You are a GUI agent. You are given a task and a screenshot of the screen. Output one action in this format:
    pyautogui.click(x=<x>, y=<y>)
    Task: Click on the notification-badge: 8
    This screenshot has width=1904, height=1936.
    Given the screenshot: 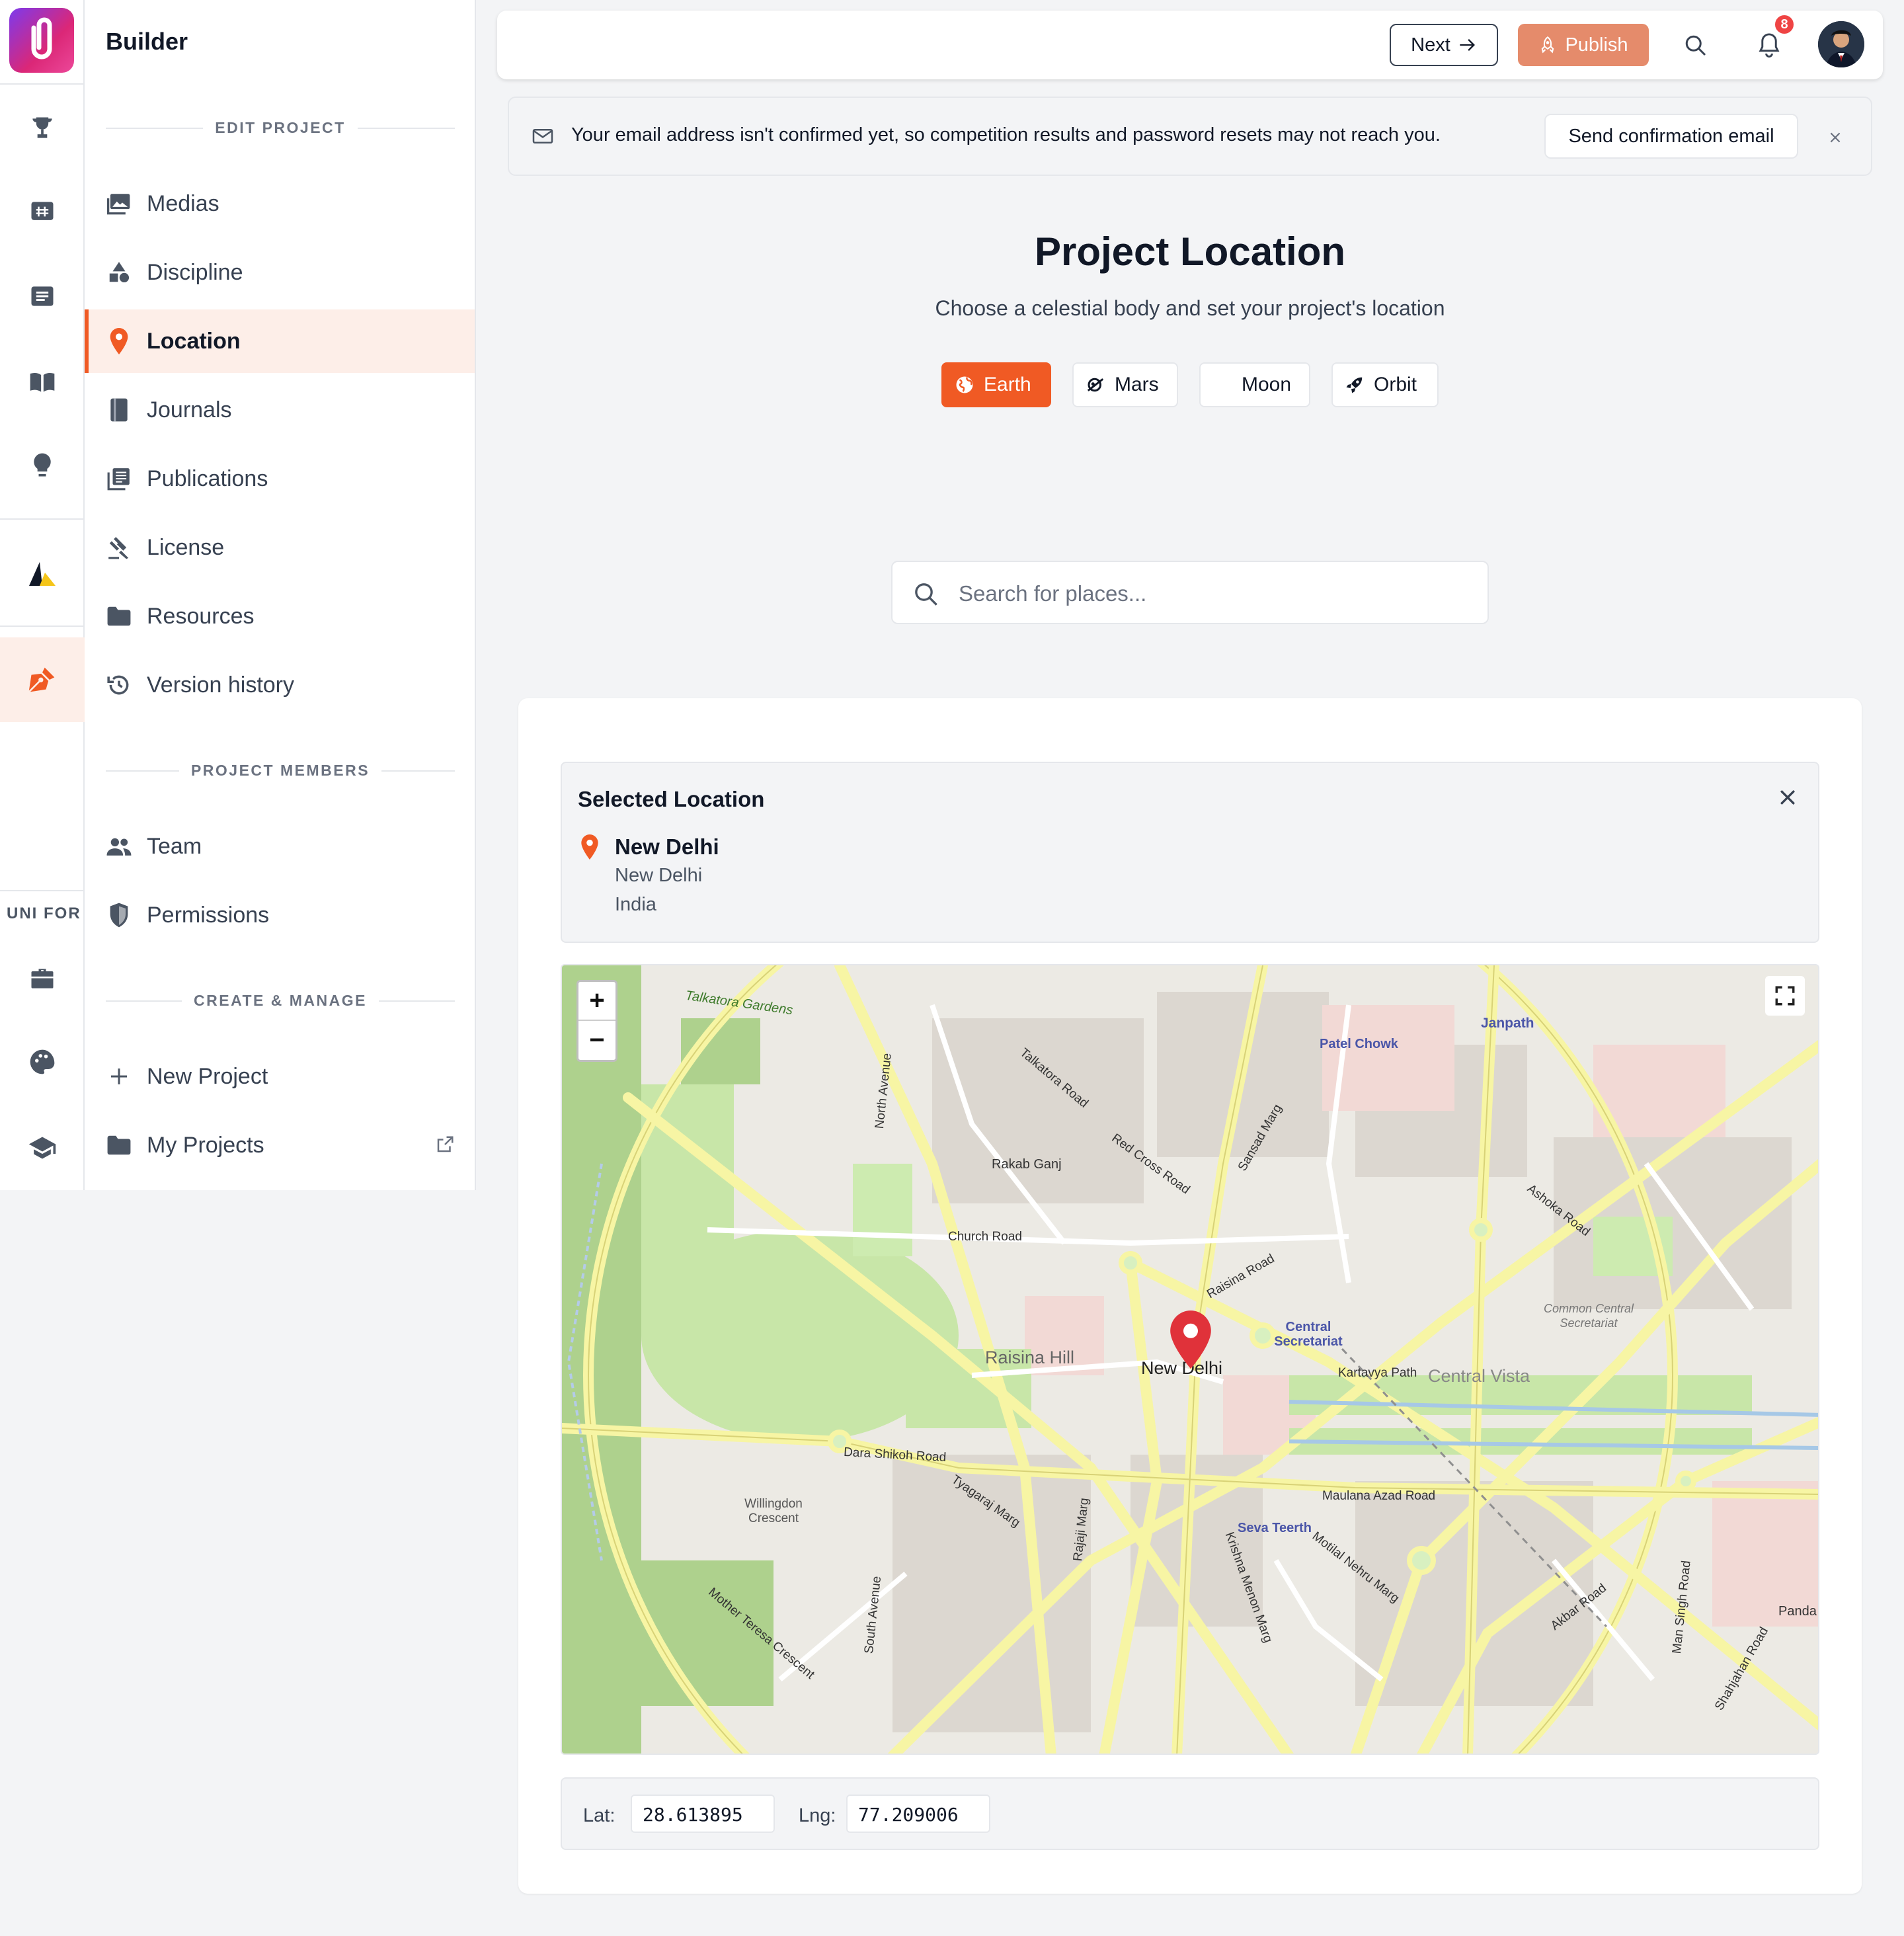 What is the action you would take?
    pyautogui.click(x=1784, y=24)
    